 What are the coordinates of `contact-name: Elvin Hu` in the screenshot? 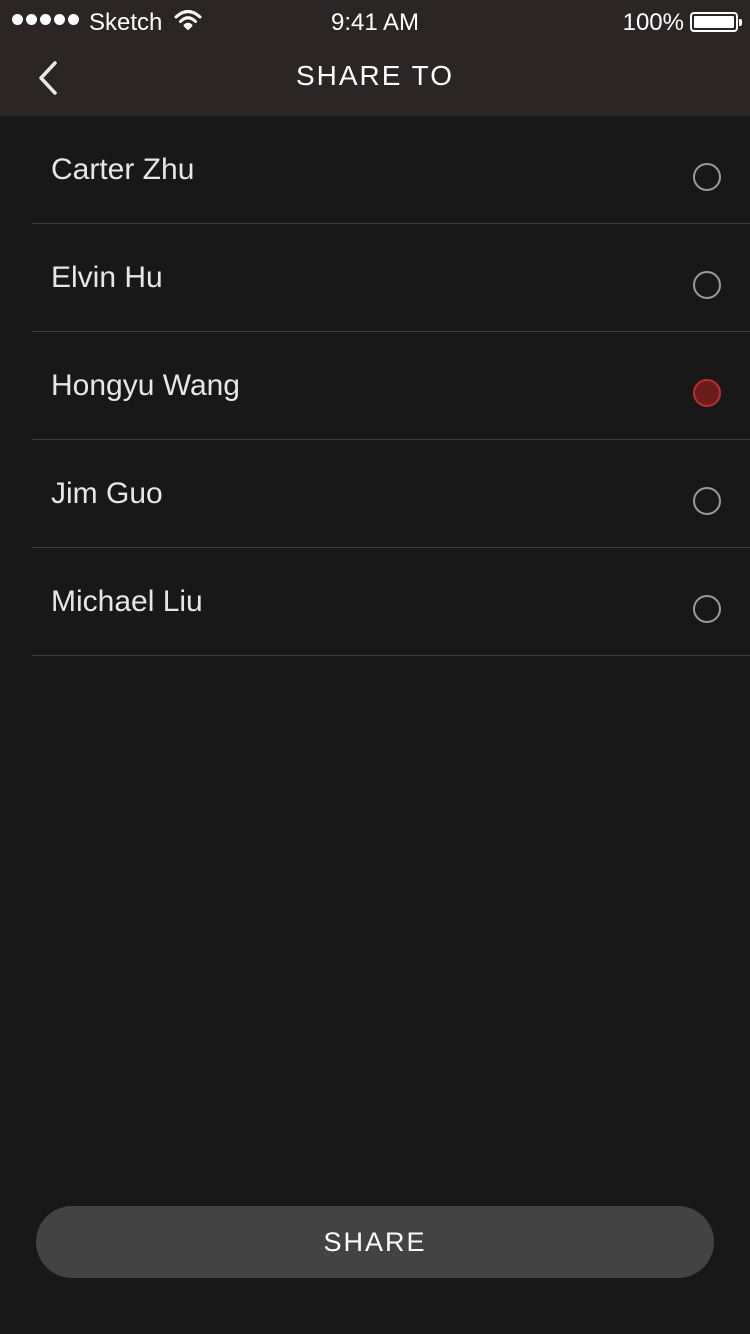 It's located at (107, 277).